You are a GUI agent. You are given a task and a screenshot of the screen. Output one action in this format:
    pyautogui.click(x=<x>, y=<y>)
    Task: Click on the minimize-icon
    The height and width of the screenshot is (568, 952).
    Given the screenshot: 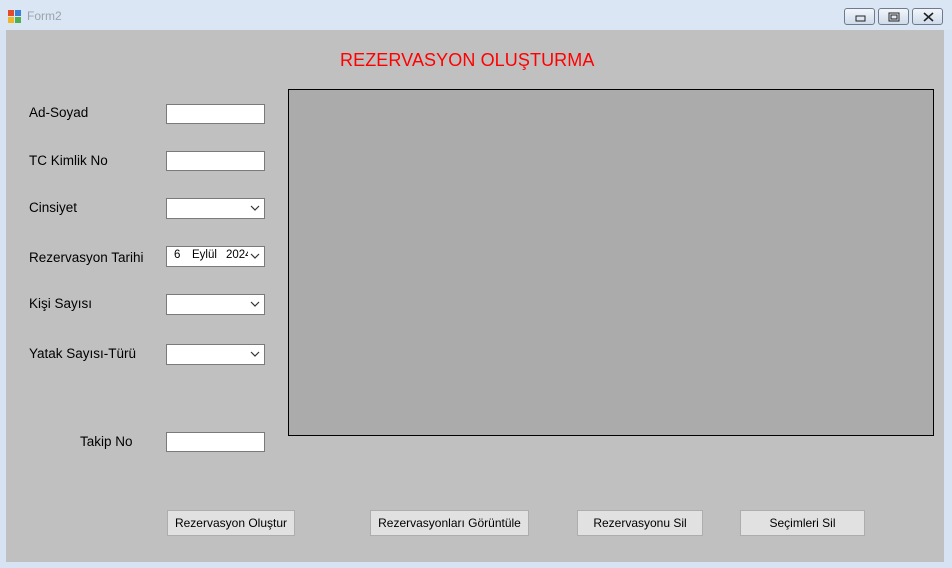 What is the action you would take?
    pyautogui.click(x=860, y=18)
    